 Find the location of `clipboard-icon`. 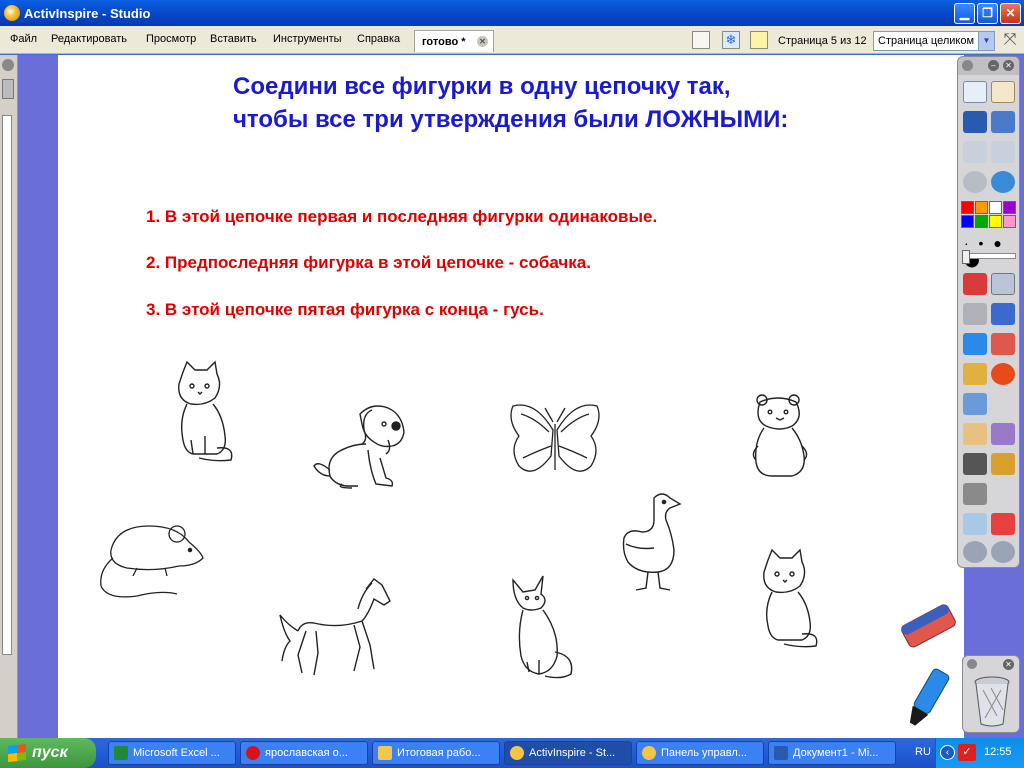

clipboard-icon is located at coordinates (1003, 434).